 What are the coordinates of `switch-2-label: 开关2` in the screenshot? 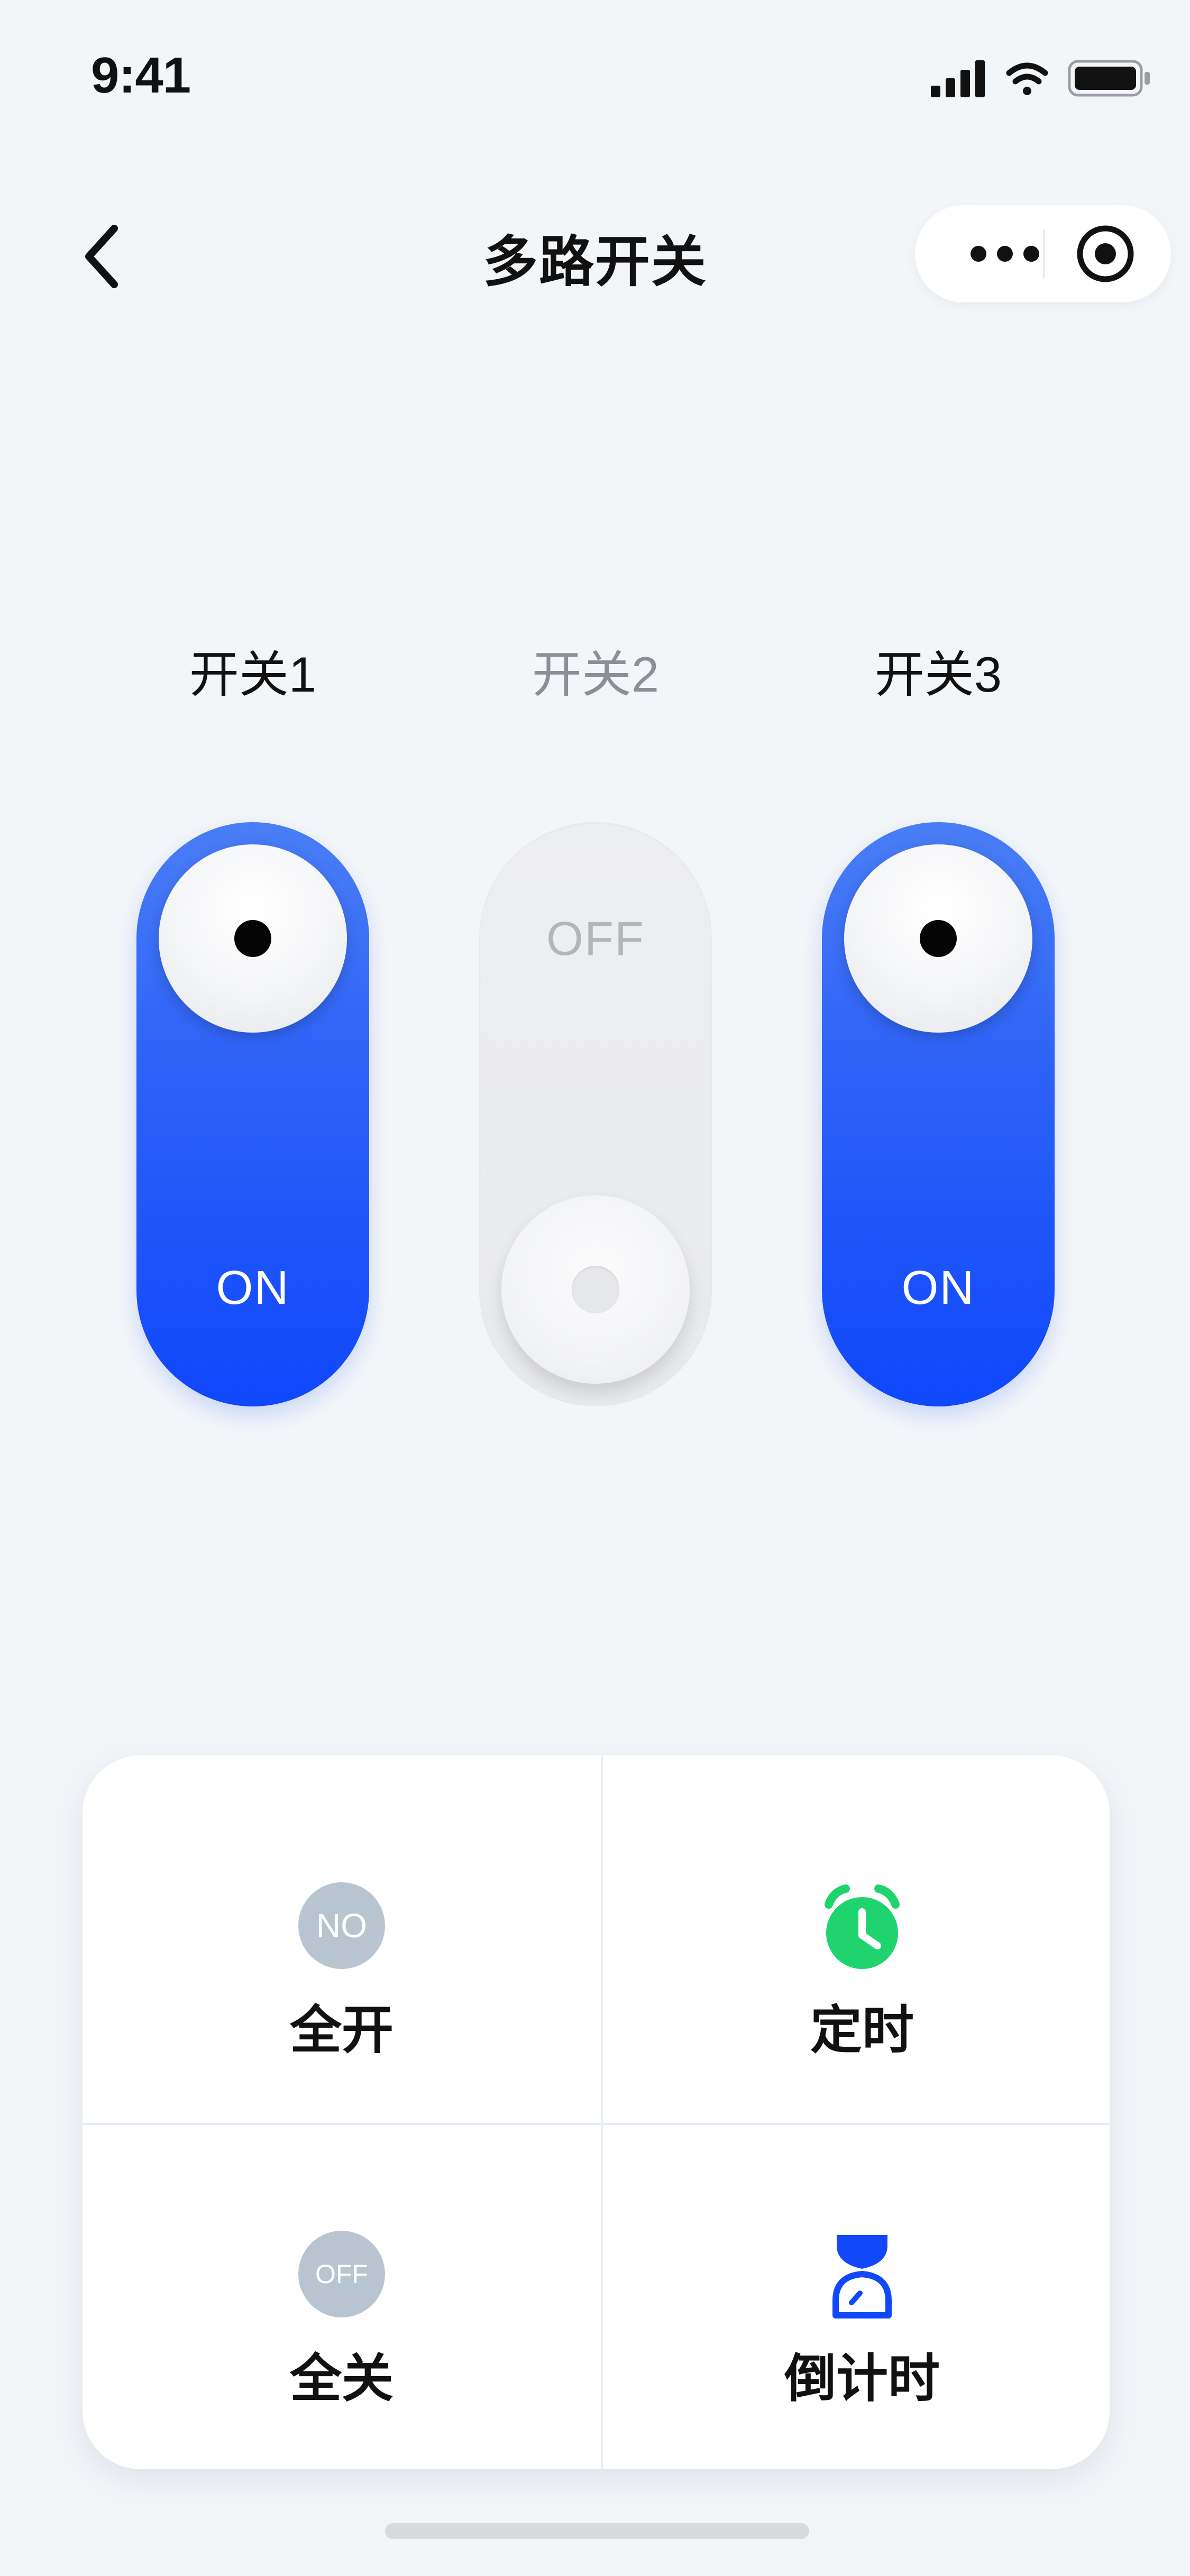 It's located at (596, 674).